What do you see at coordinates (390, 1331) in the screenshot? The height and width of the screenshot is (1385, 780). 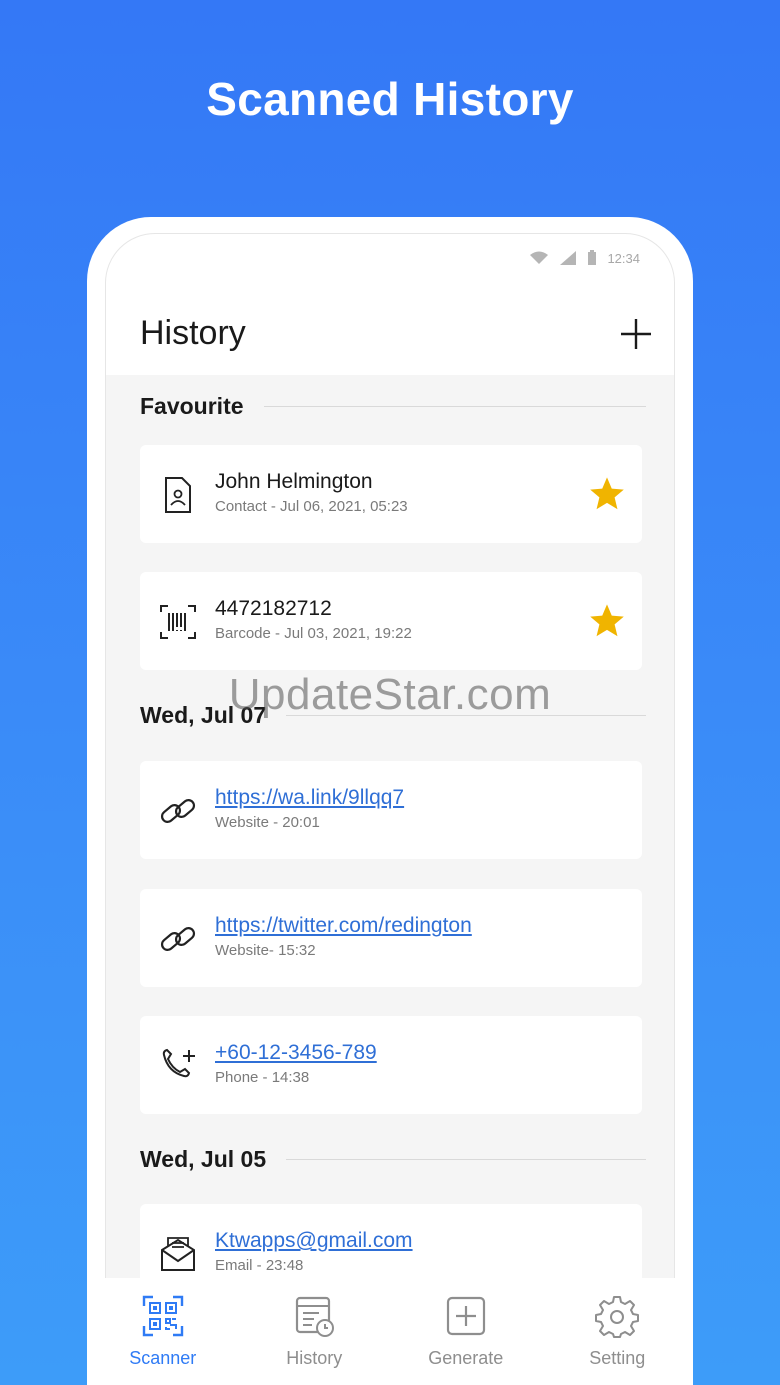 I see `bottom-nav: Scanner History Generate Setting` at bounding box center [390, 1331].